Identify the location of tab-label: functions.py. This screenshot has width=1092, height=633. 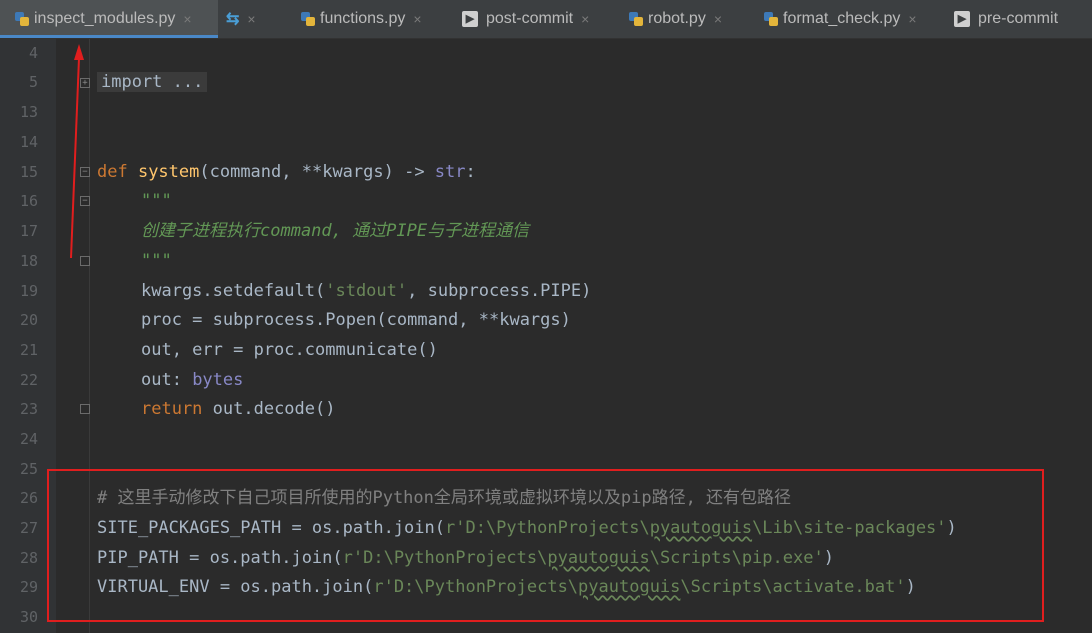
(363, 18).